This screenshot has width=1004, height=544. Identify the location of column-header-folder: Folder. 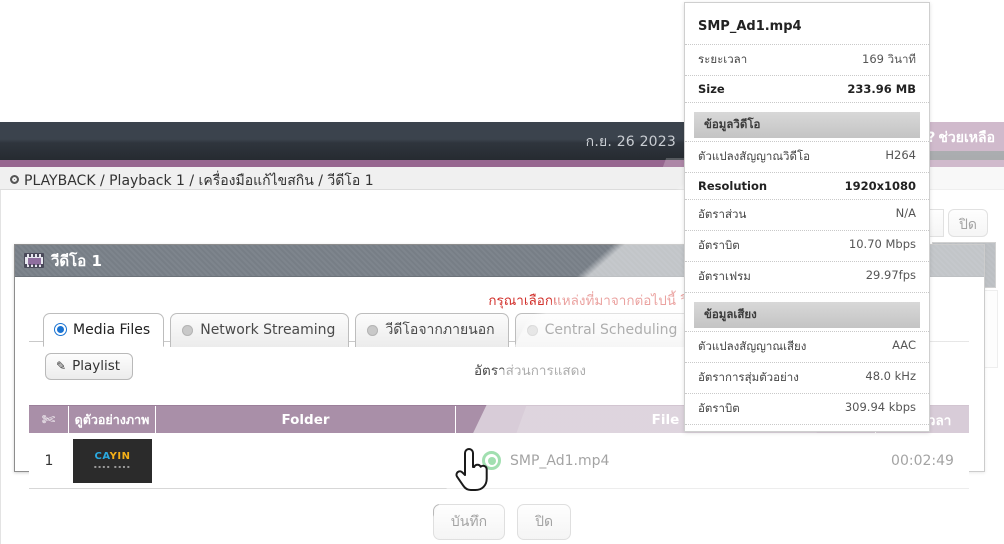
(306, 419).